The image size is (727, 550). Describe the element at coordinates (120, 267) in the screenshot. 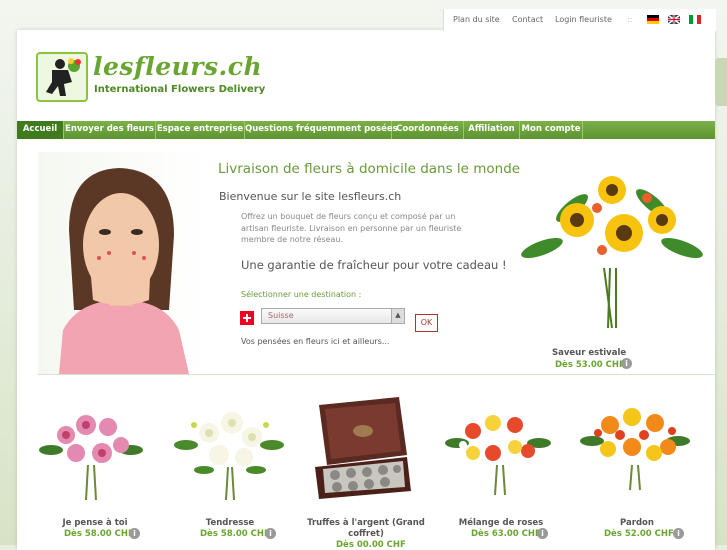

I see `woman-photo` at that location.